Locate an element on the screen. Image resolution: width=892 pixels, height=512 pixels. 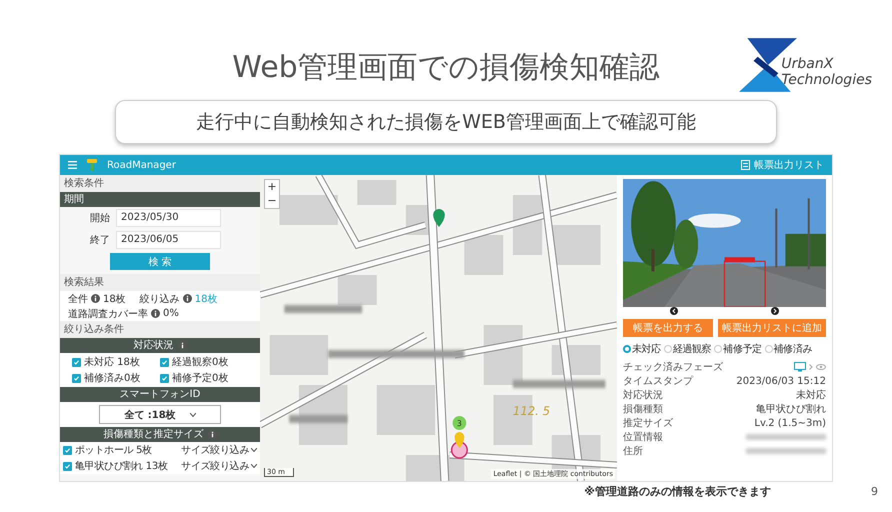
result-label: 全件 is located at coordinates (78, 299).